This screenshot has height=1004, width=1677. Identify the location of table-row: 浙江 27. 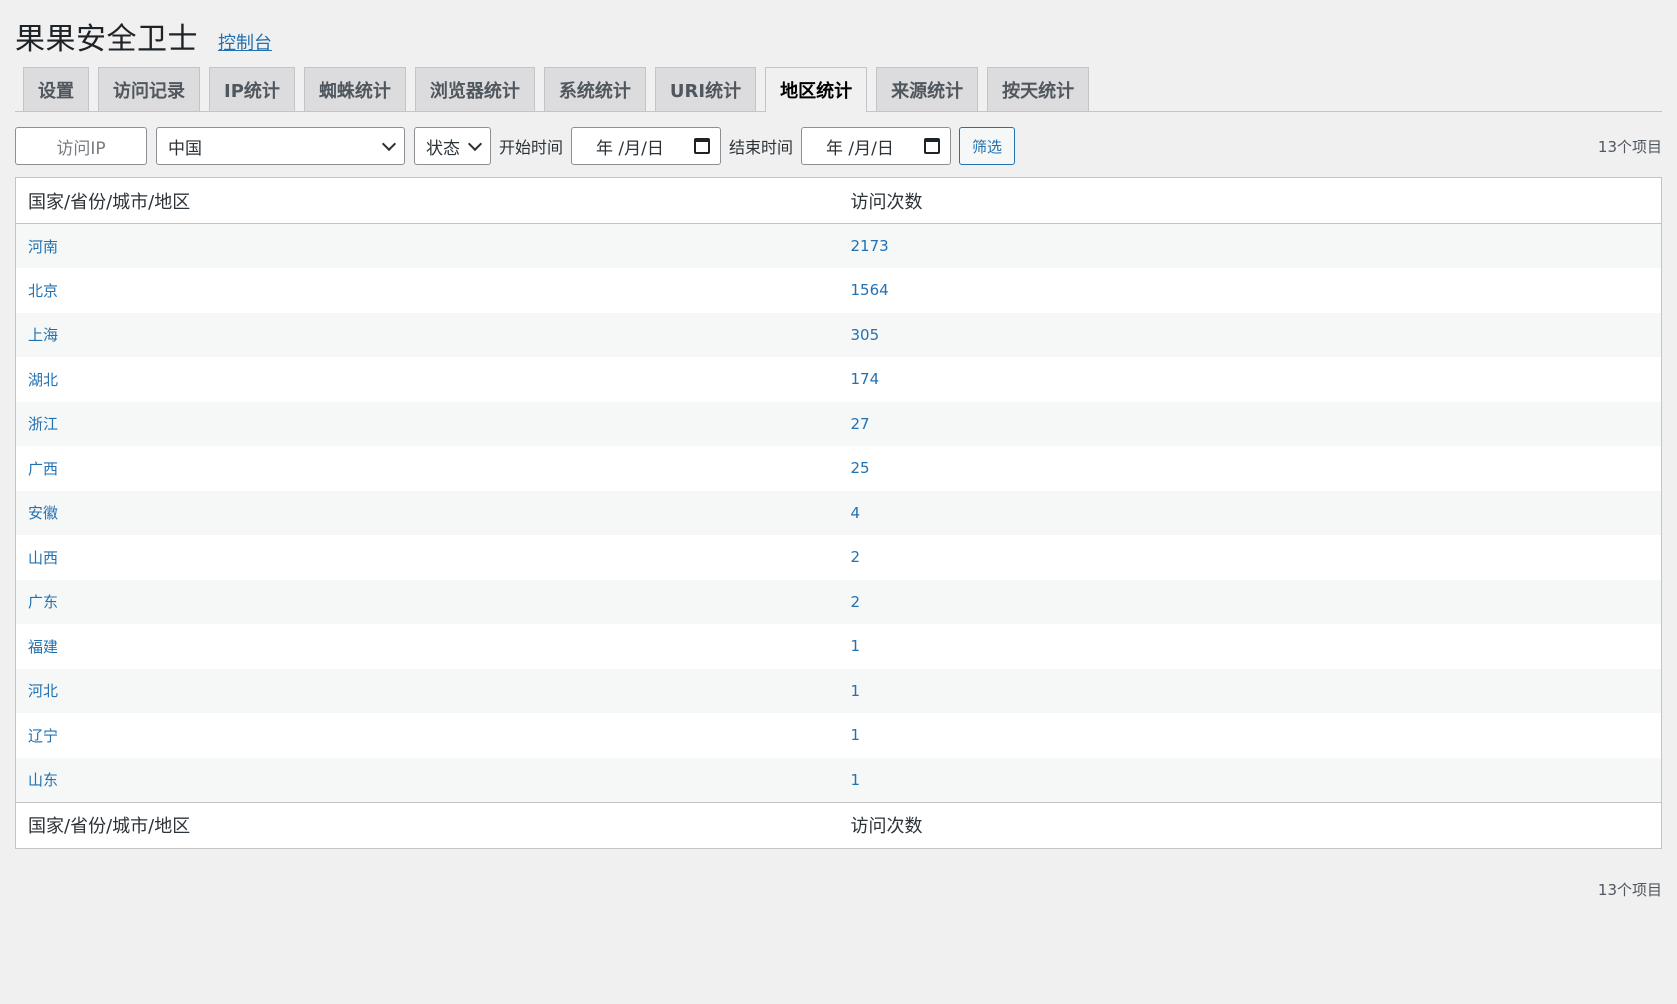
(838, 424).